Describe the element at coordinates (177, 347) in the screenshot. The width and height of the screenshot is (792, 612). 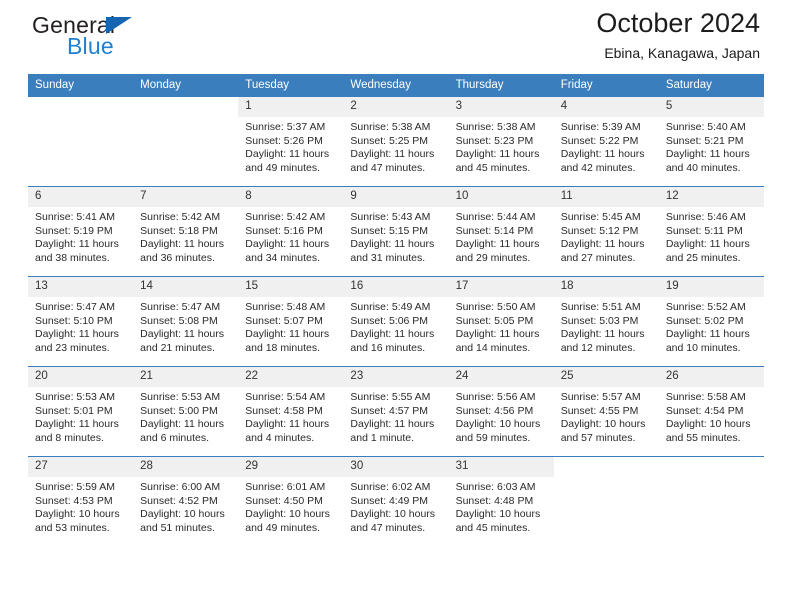
I see `daylight-duration-line2: and 21 minutes.` at that location.